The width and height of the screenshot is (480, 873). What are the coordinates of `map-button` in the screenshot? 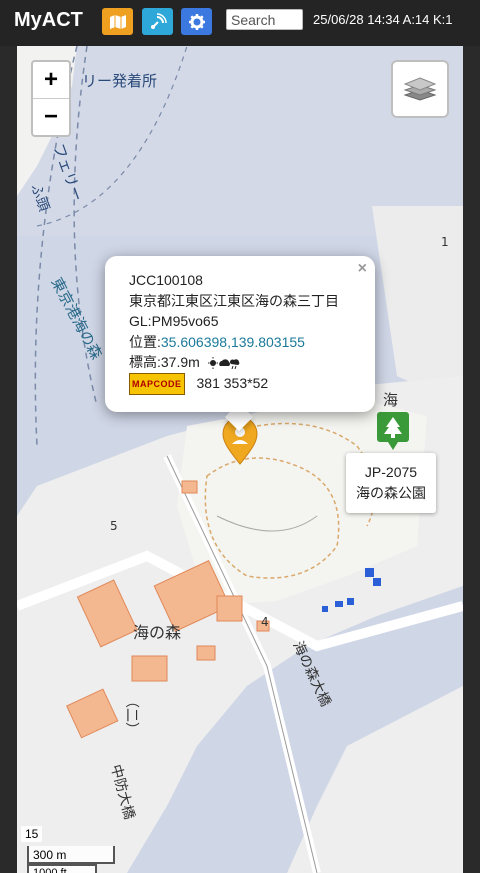 It's located at (117, 21).